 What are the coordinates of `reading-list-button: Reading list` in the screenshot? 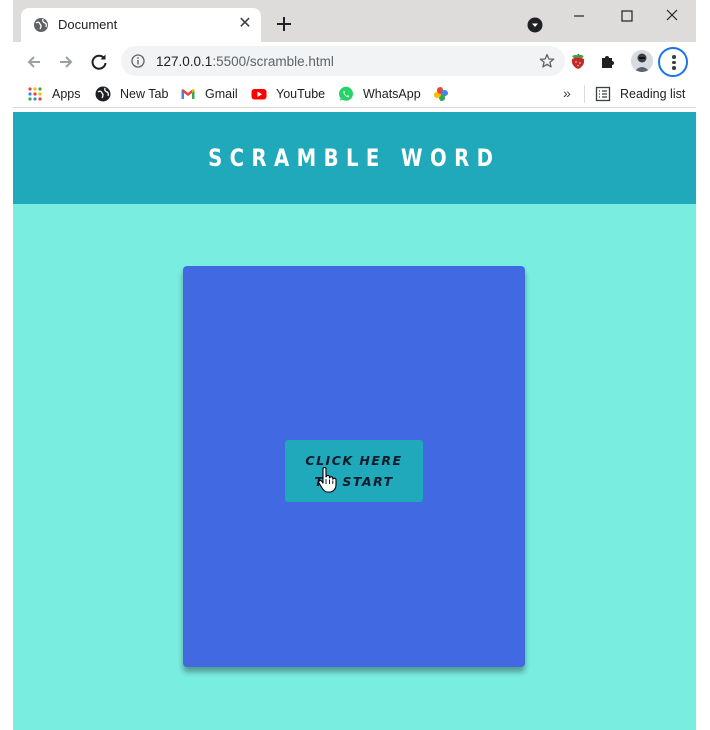 It's located at (640, 94).